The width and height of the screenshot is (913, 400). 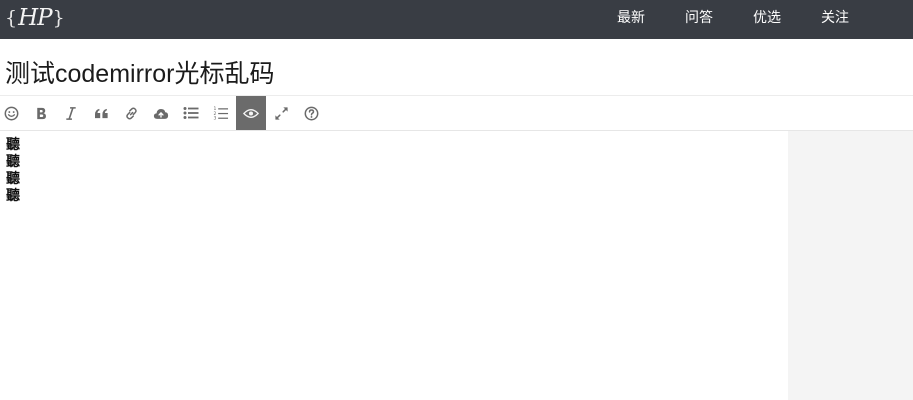 I want to click on preview-toggle-button, so click(x=251, y=113).